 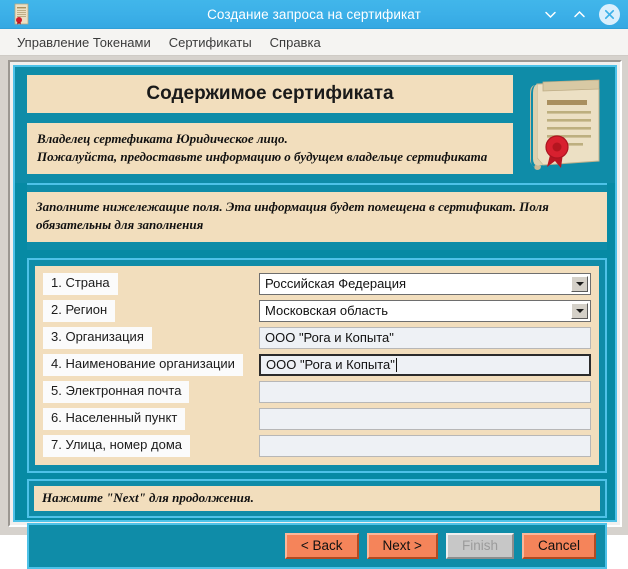 I want to click on country-combobox: Российская Федерация, so click(x=425, y=283).